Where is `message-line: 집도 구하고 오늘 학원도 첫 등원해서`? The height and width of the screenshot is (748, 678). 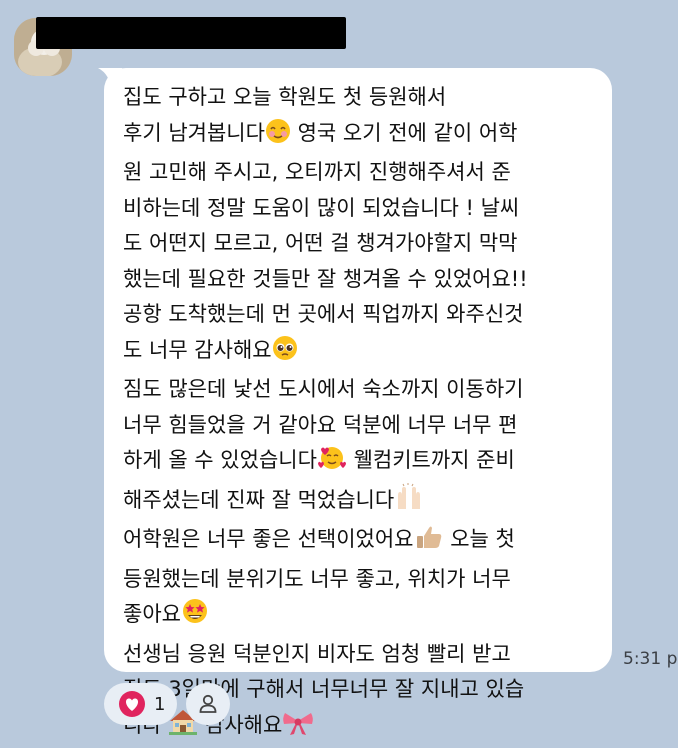
message-line: 집도 구하고 오늘 학원도 첫 등원해서 is located at coordinates (285, 97).